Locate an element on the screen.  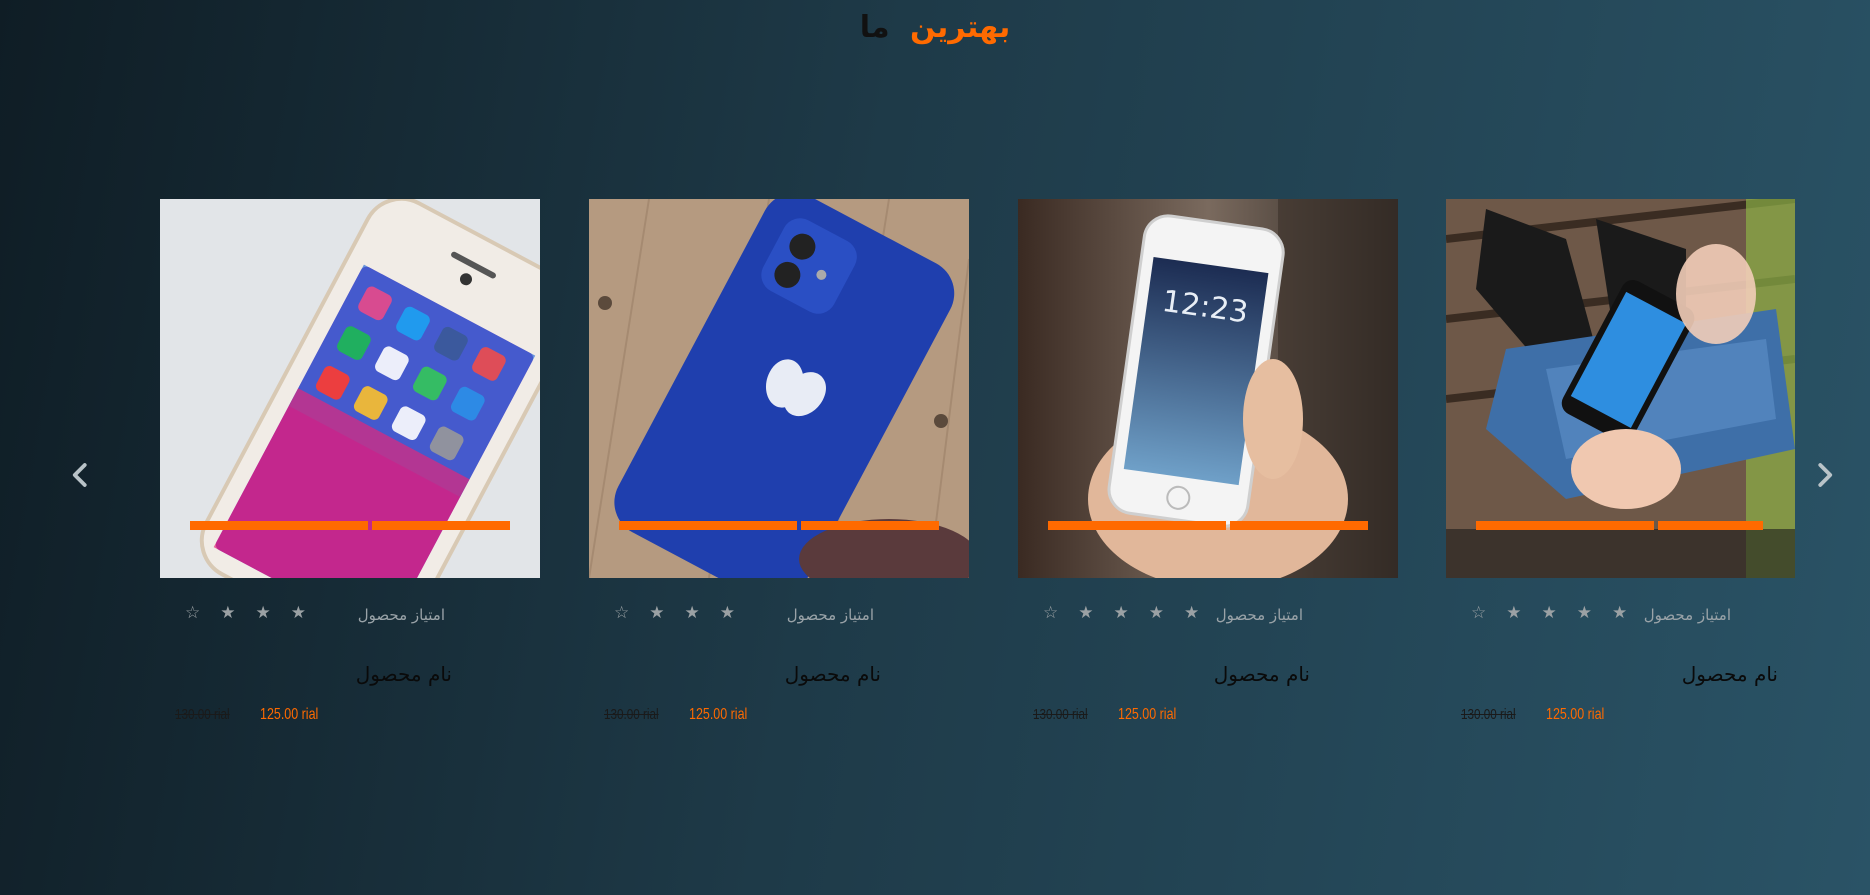
carousel-next-button is located at coordinates (1824, 478).